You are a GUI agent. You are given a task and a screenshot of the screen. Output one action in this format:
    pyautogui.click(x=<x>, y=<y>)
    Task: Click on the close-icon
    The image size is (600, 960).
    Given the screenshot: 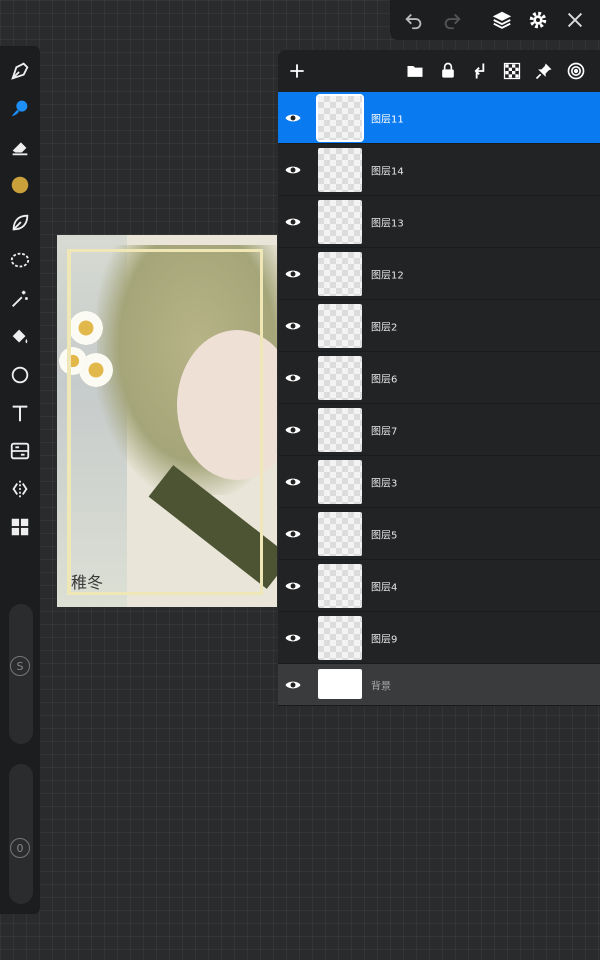 What is the action you would take?
    pyautogui.click(x=575, y=20)
    